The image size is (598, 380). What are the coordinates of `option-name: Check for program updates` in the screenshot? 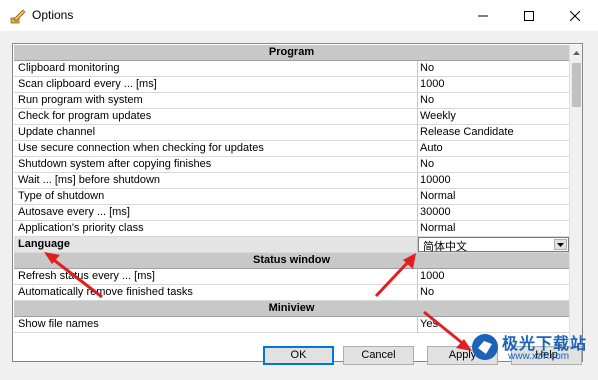 It's located at (85, 116).